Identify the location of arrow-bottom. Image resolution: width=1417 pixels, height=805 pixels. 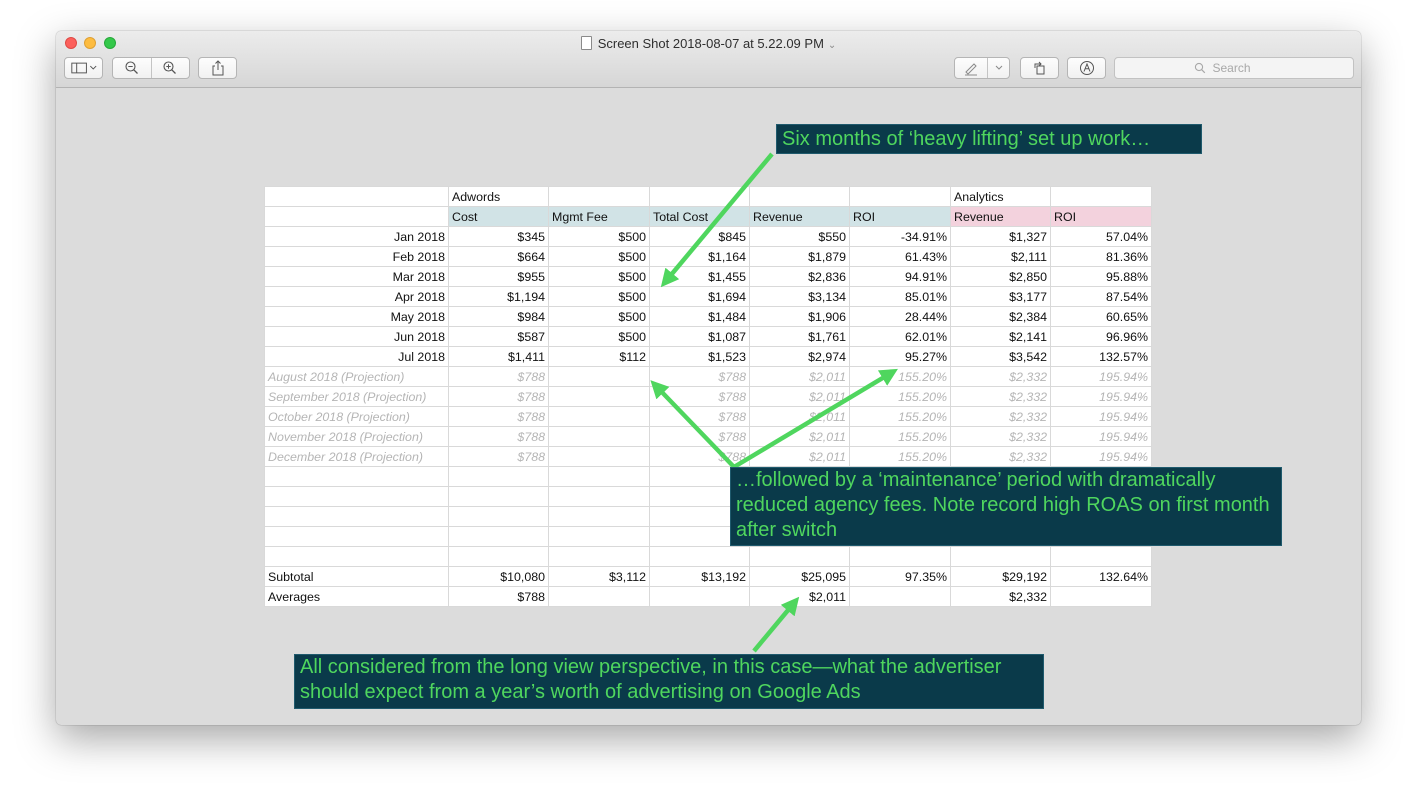
(776, 624).